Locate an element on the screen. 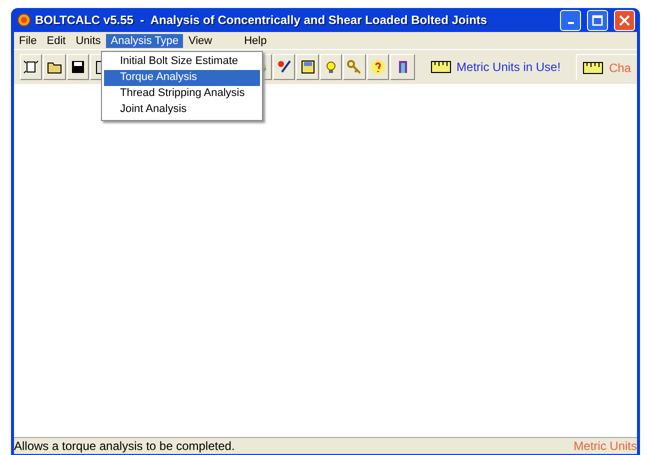  menu-item: View is located at coordinates (200, 41).